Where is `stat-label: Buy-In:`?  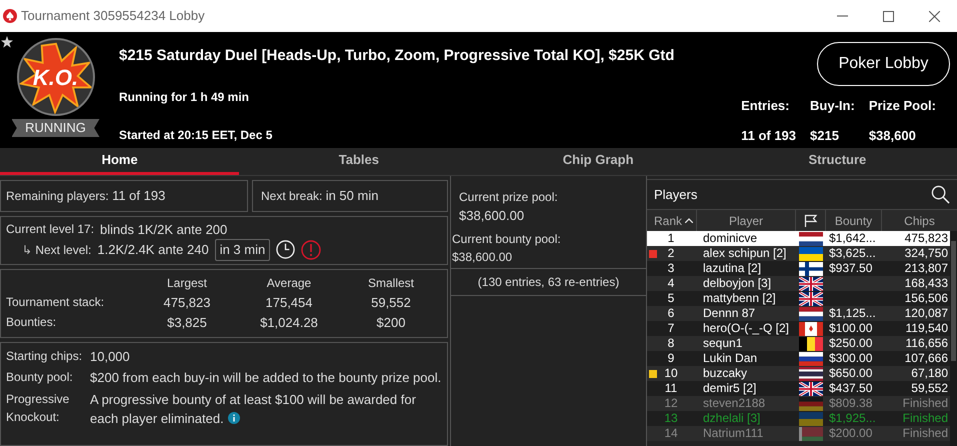
stat-label: Buy-In: is located at coordinates (832, 106).